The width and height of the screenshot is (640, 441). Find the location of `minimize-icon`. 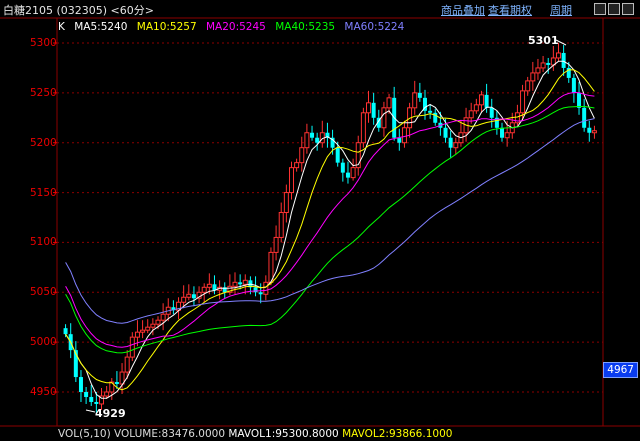

minimize-icon is located at coordinates (600, 9).